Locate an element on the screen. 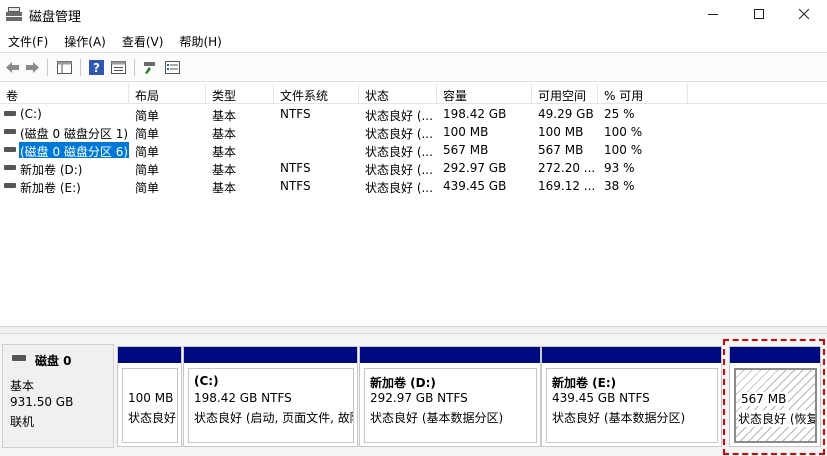  partition-block: 新加卷 (D:) 292.97 GB NTFS 状态良好 (基本数据分区) is located at coordinates (450, 396).